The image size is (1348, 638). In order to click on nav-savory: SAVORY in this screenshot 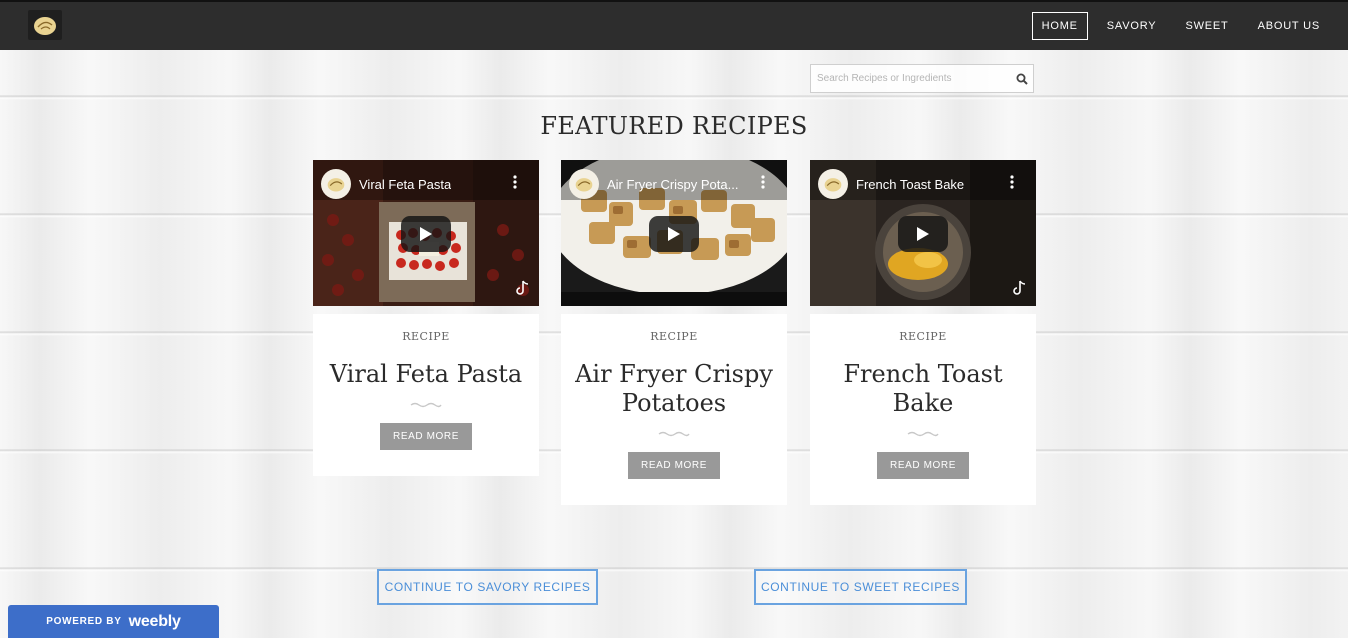, I will do `click(1132, 26)`.